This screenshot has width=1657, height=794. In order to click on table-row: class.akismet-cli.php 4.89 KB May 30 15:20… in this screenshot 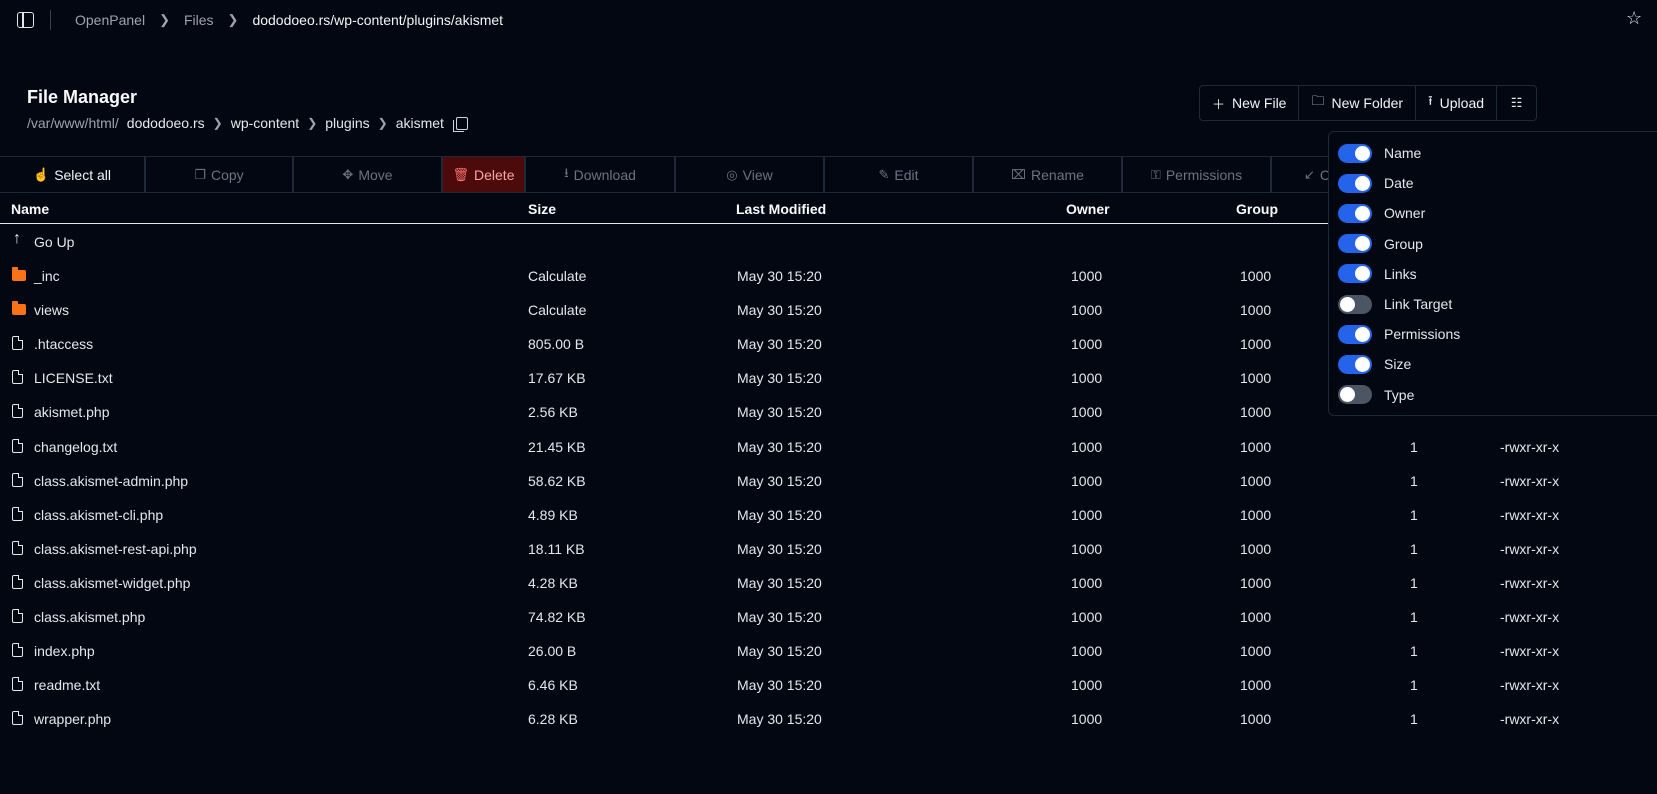, I will do `click(828, 514)`.